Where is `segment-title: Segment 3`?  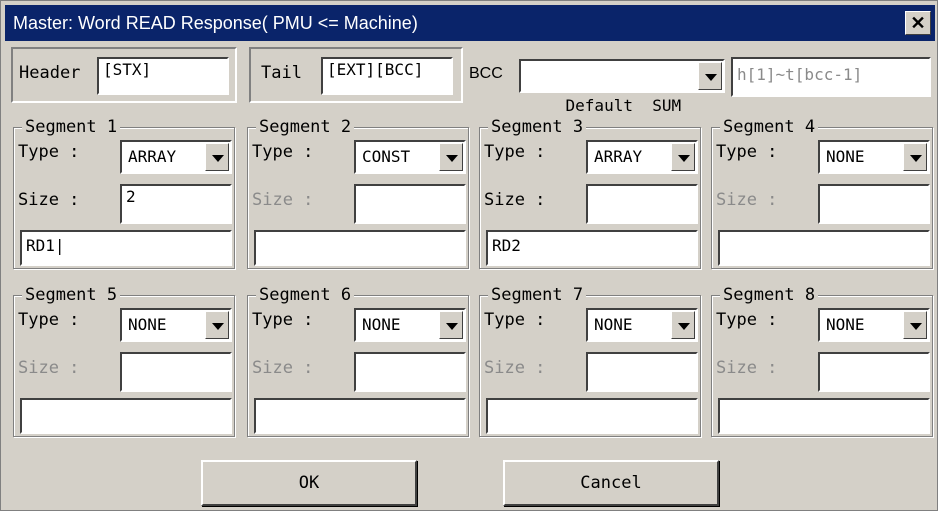 segment-title: Segment 3 is located at coordinates (537, 127).